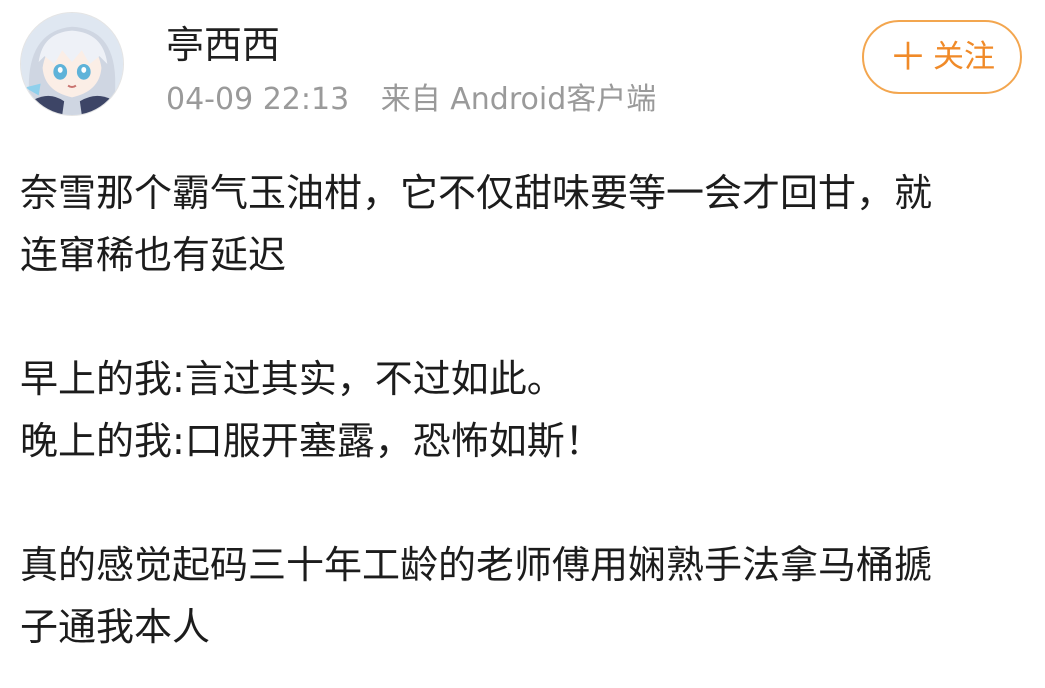  Describe the element at coordinates (476, 193) in the screenshot. I see `post-text-line: 奈雪那个霸气玉油柑，它不仅甜味要等一会才回甘，就` at that location.